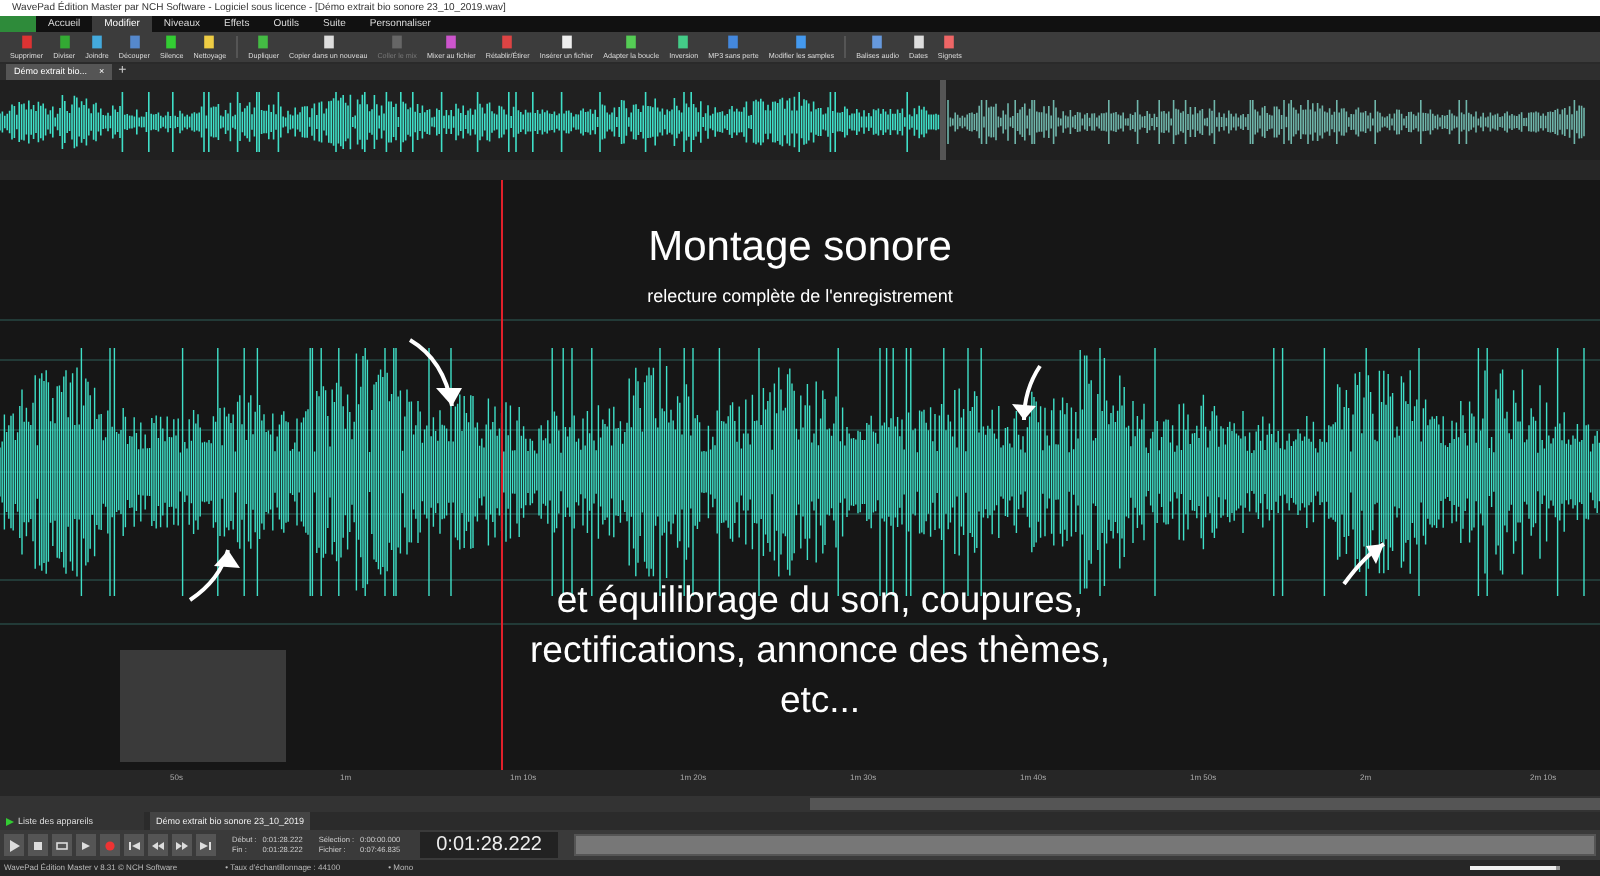  What do you see at coordinates (800, 297) in the screenshot?
I see `overlay-subtitle: relecture complète de l'enregistrement` at bounding box center [800, 297].